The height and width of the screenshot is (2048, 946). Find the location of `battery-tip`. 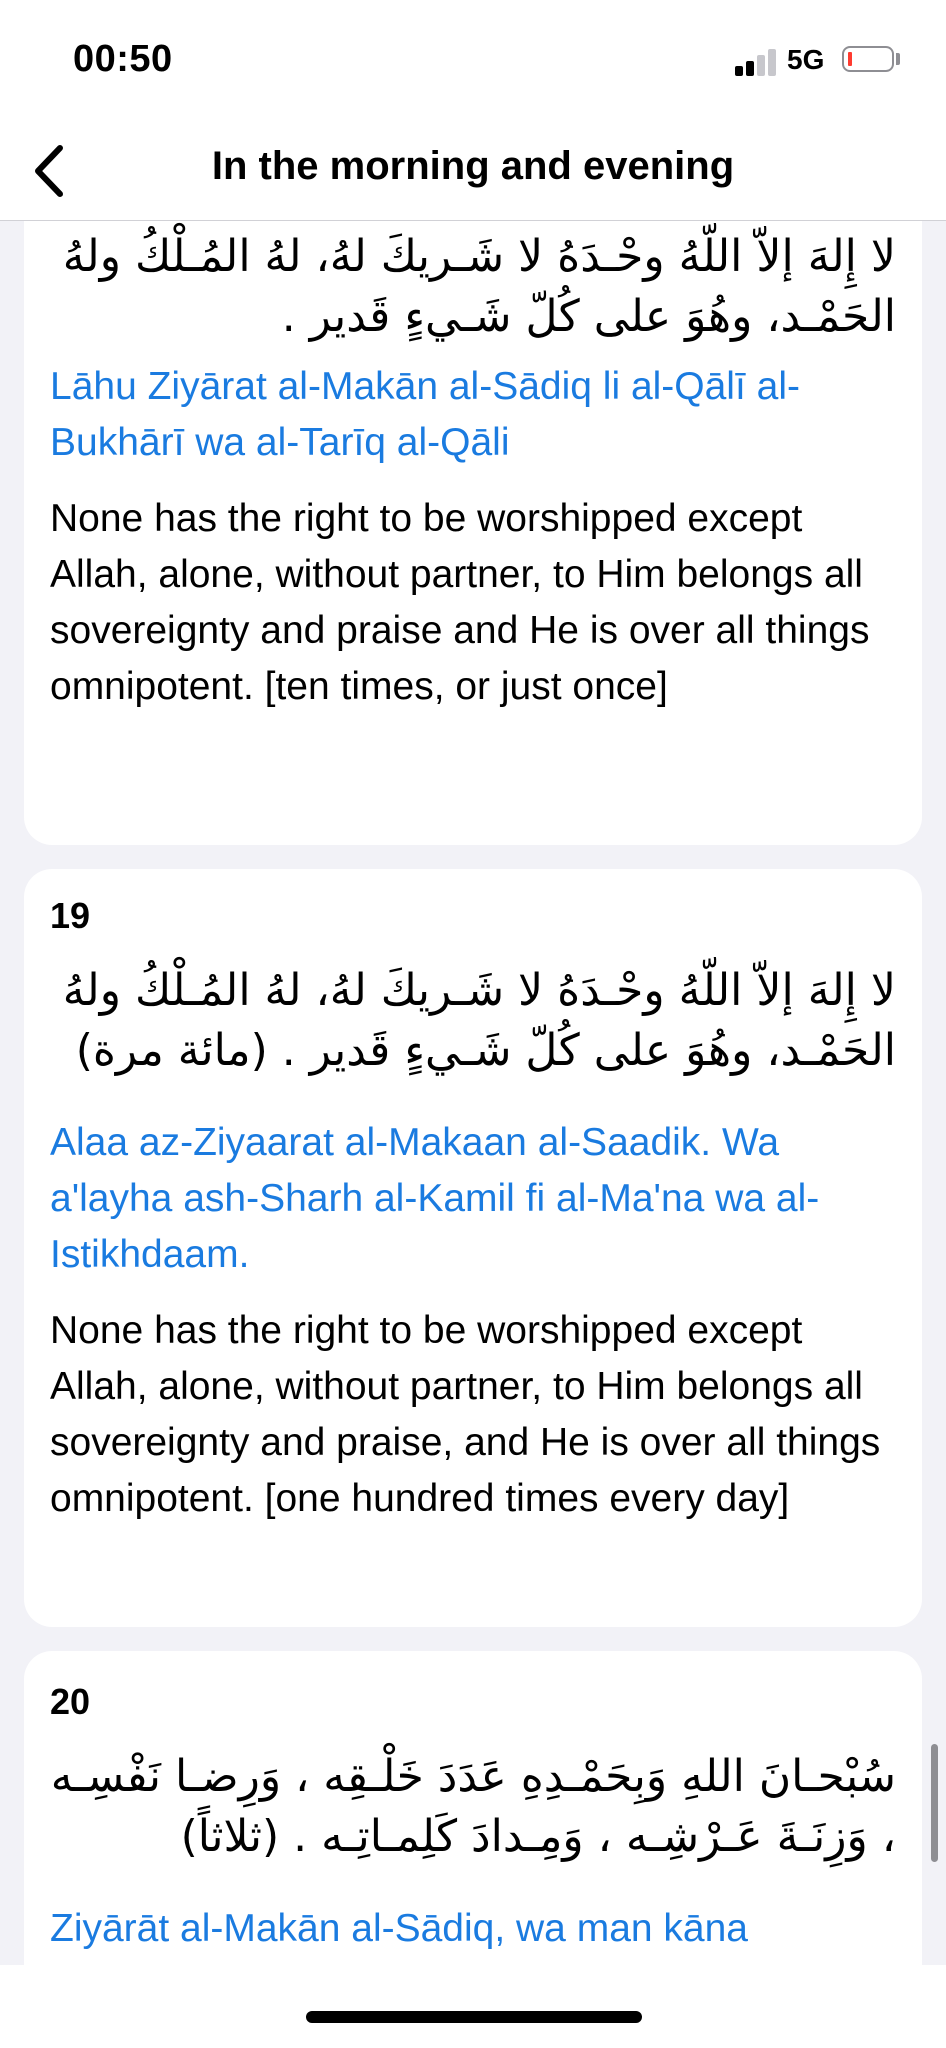

battery-tip is located at coordinates (898, 59).